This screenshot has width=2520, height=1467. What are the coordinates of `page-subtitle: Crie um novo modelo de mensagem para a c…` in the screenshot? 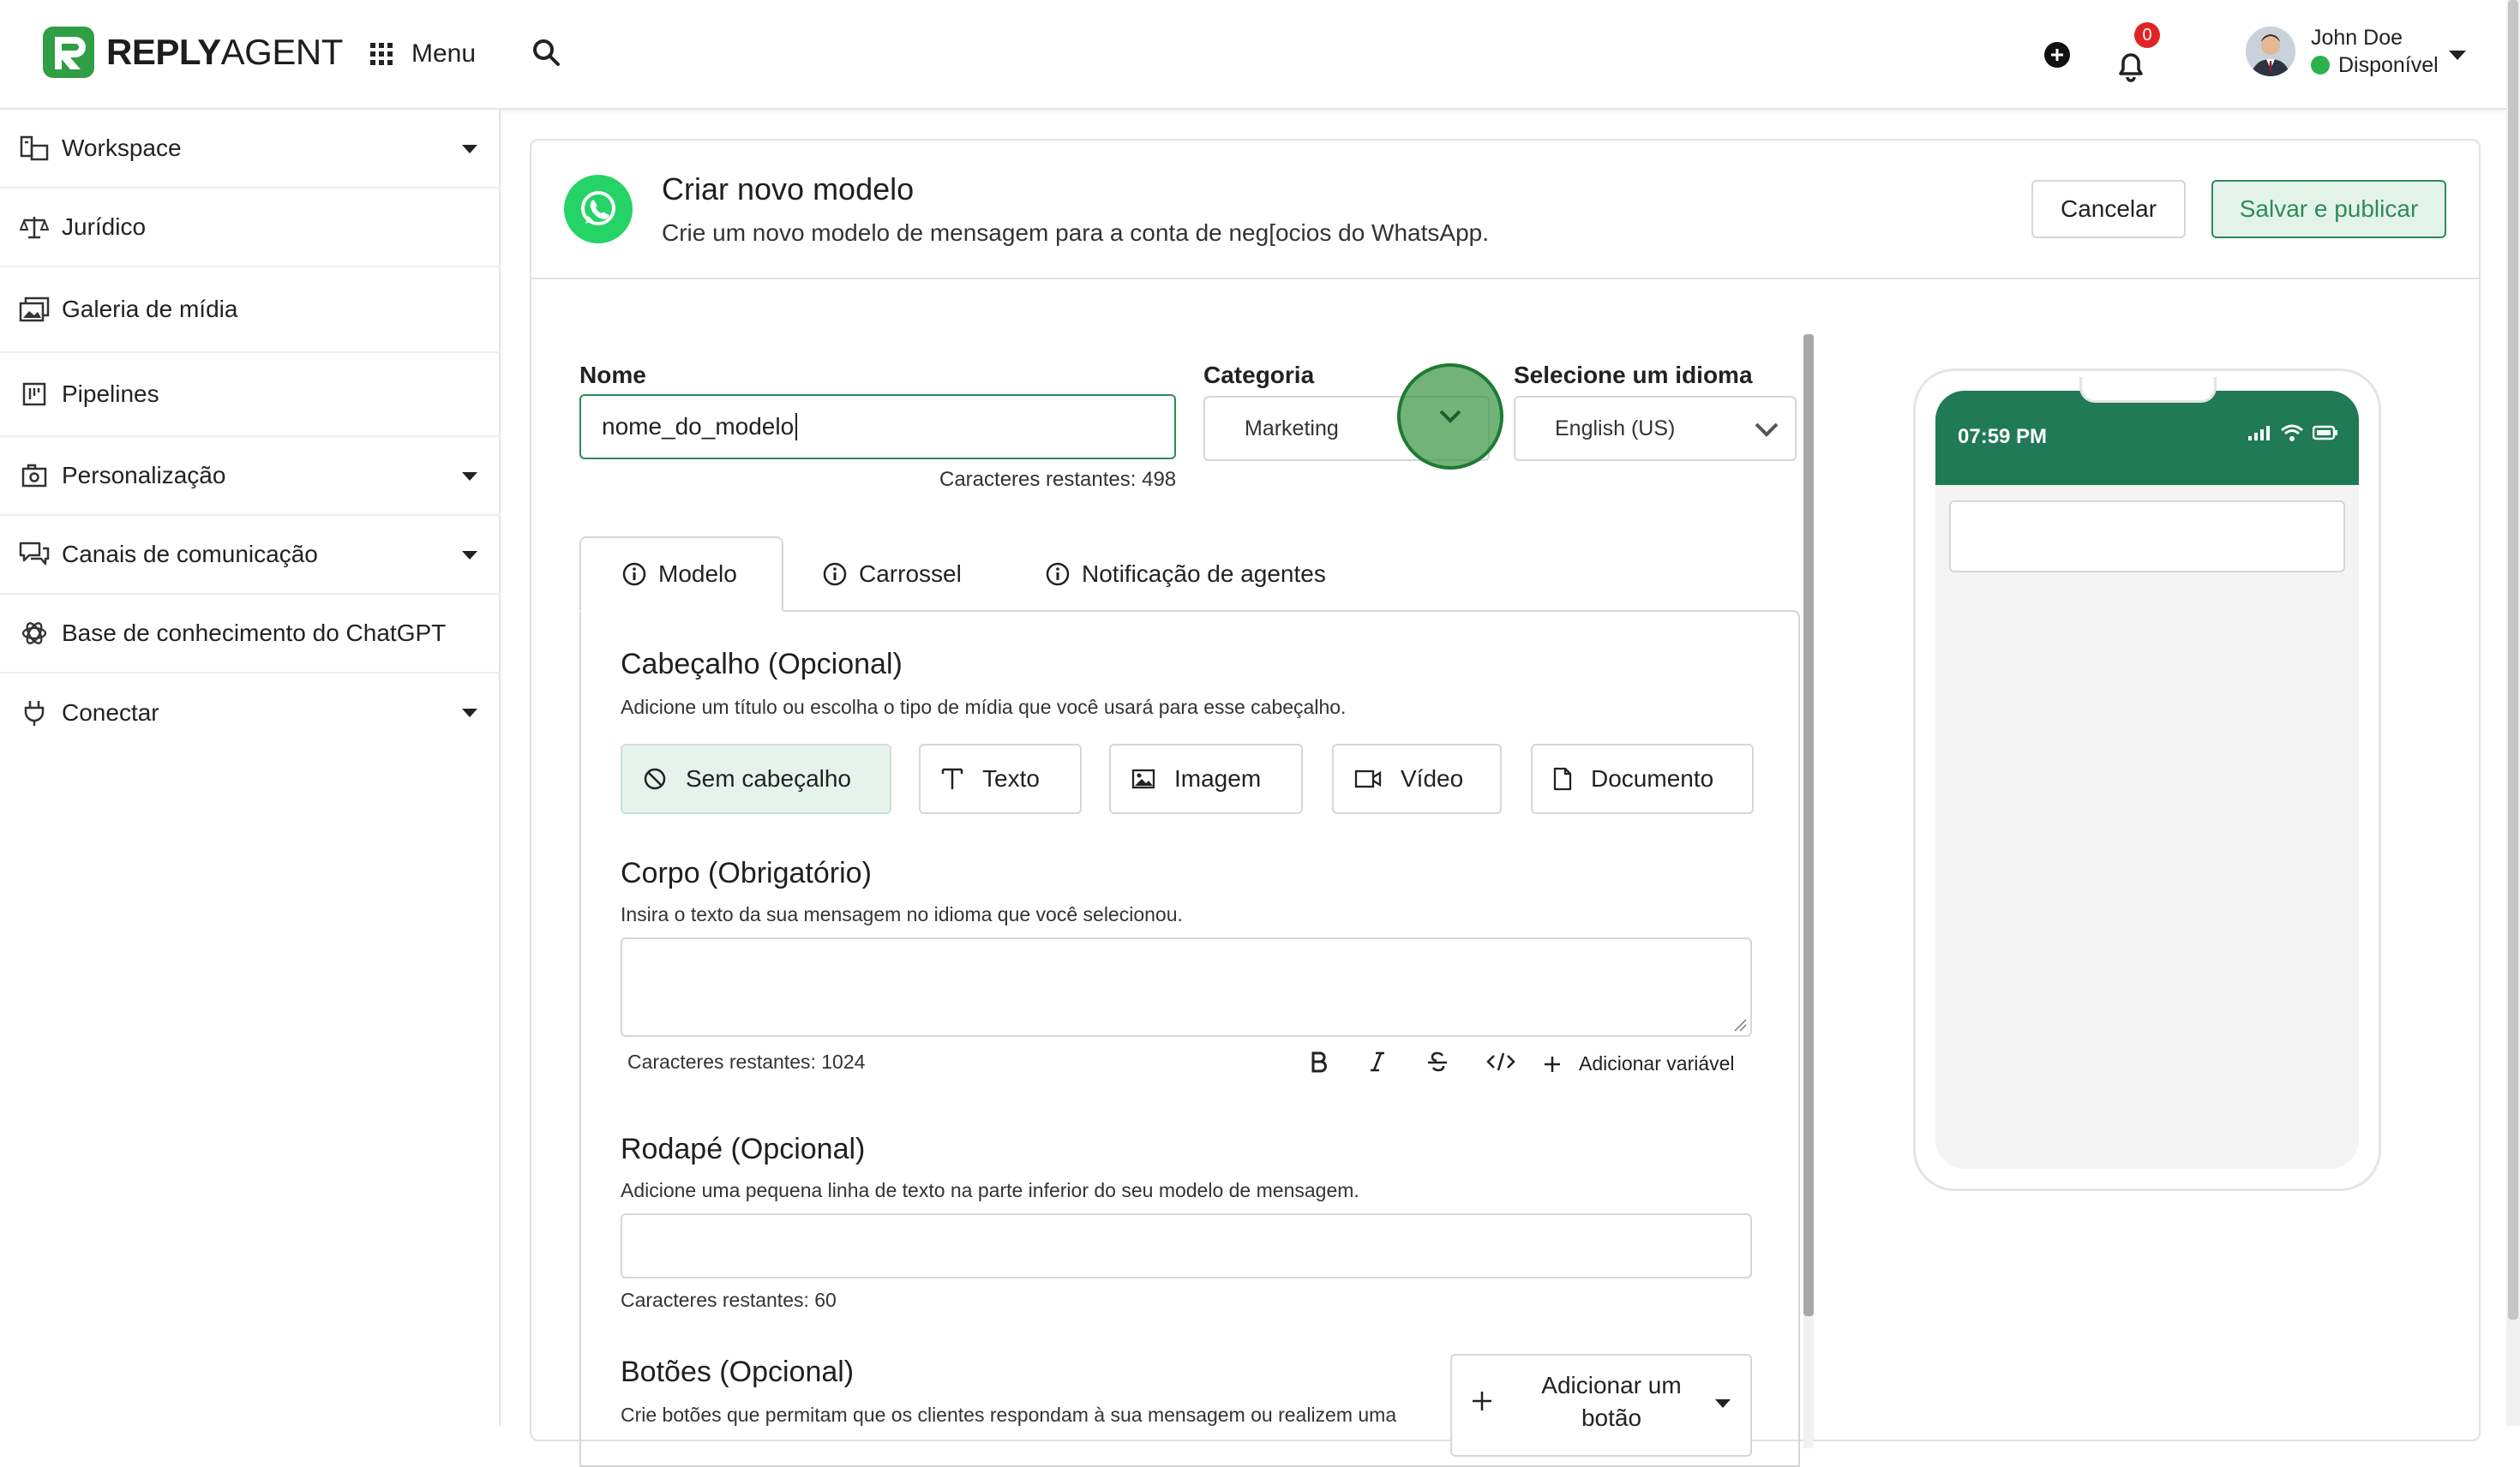 It's located at (1076, 232).